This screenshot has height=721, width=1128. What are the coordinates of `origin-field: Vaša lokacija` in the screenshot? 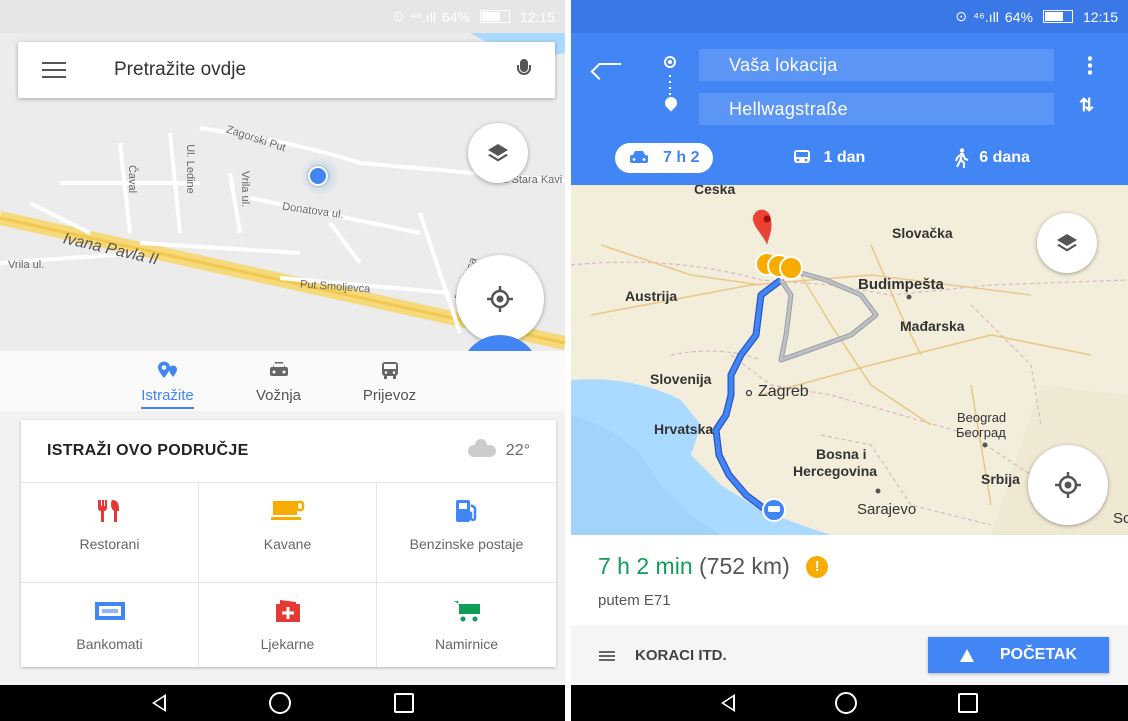 It's located at (876, 65).